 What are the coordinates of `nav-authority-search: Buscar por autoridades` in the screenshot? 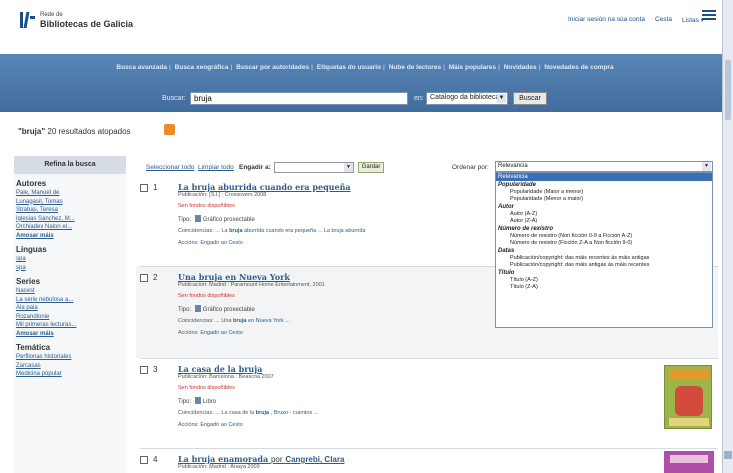 It's located at (272, 67).